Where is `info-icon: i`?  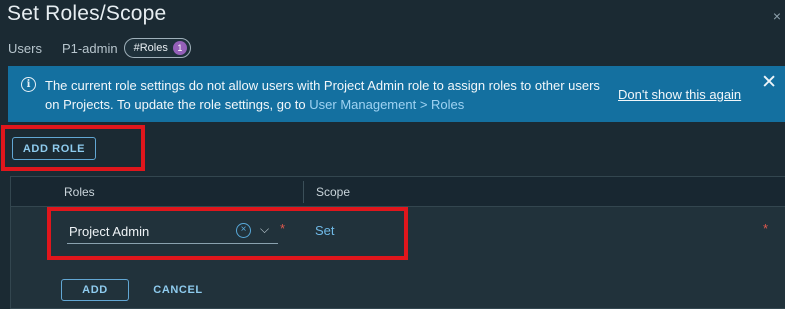 info-icon: i is located at coordinates (28, 84).